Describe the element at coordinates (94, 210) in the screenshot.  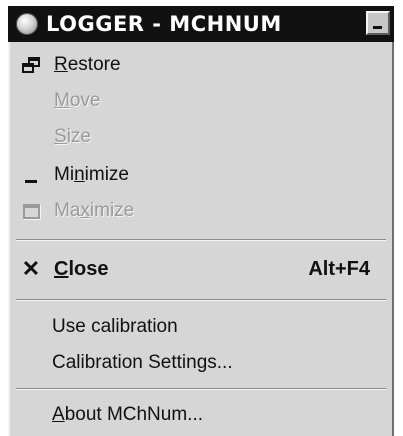
I see `menu-item-label: Maximize` at that location.